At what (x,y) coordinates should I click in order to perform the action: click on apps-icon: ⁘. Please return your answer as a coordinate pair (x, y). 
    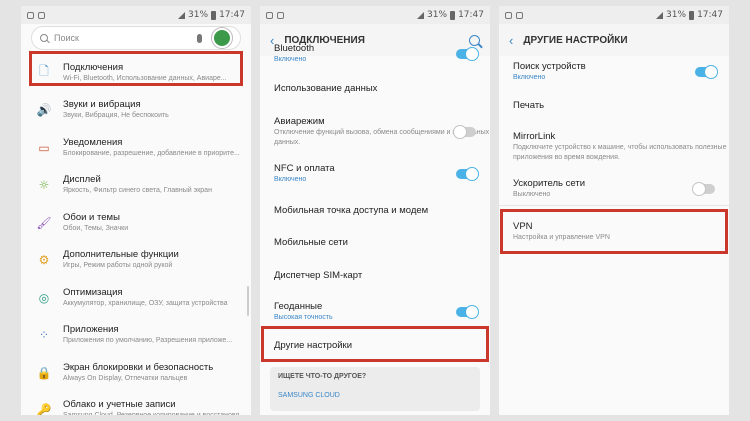
    Looking at the image, I should click on (44, 335).